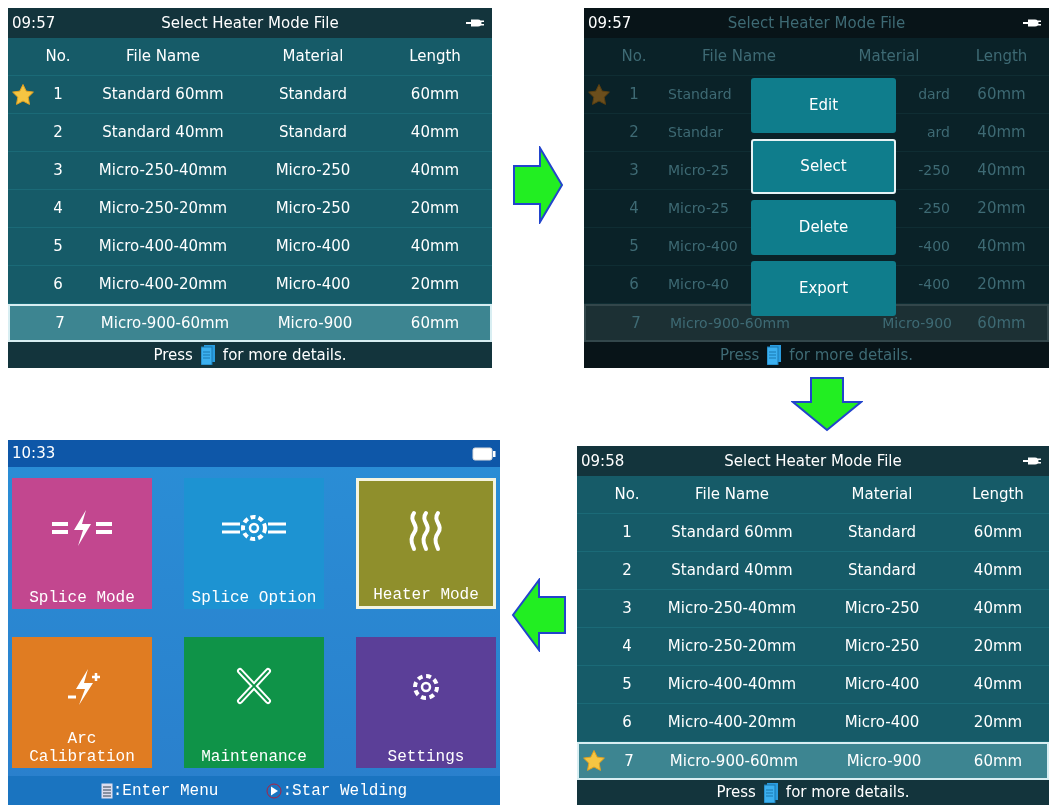  What do you see at coordinates (426, 703) in the screenshot?
I see `menu-tile: Settings` at bounding box center [426, 703].